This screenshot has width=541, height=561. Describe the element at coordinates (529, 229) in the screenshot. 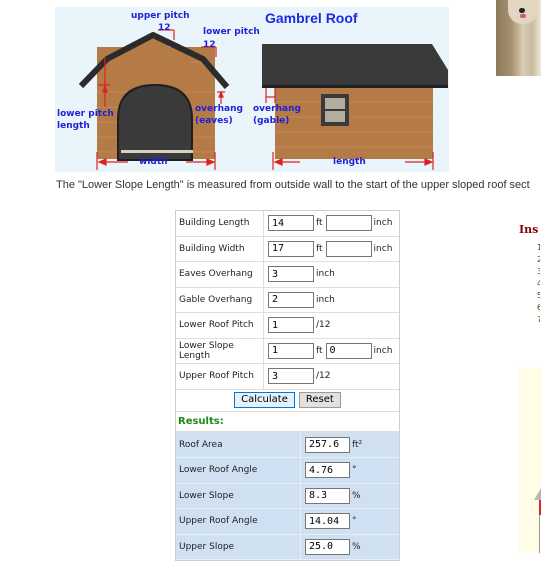

I see `instructions-heading: Ins` at that location.